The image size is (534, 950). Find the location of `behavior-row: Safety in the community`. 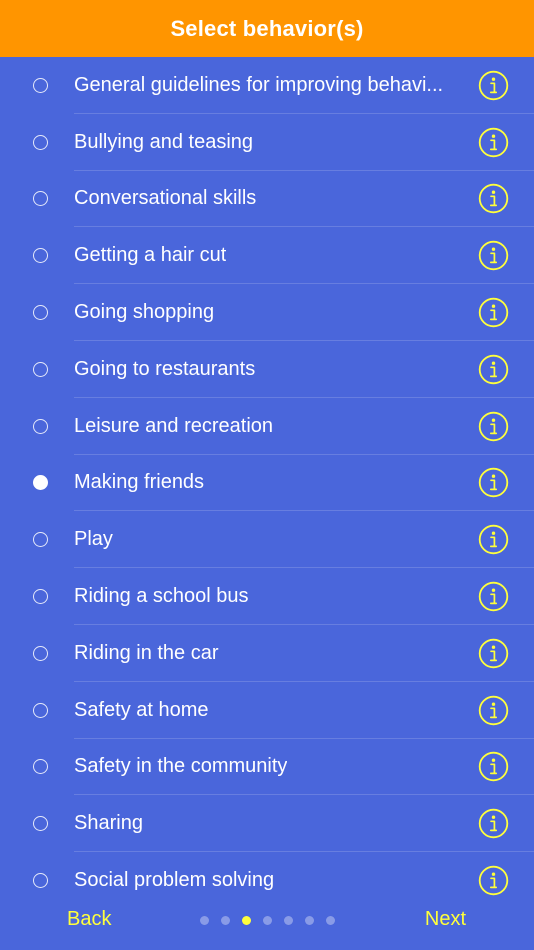

behavior-row: Safety in the community is located at coordinates (267, 767).